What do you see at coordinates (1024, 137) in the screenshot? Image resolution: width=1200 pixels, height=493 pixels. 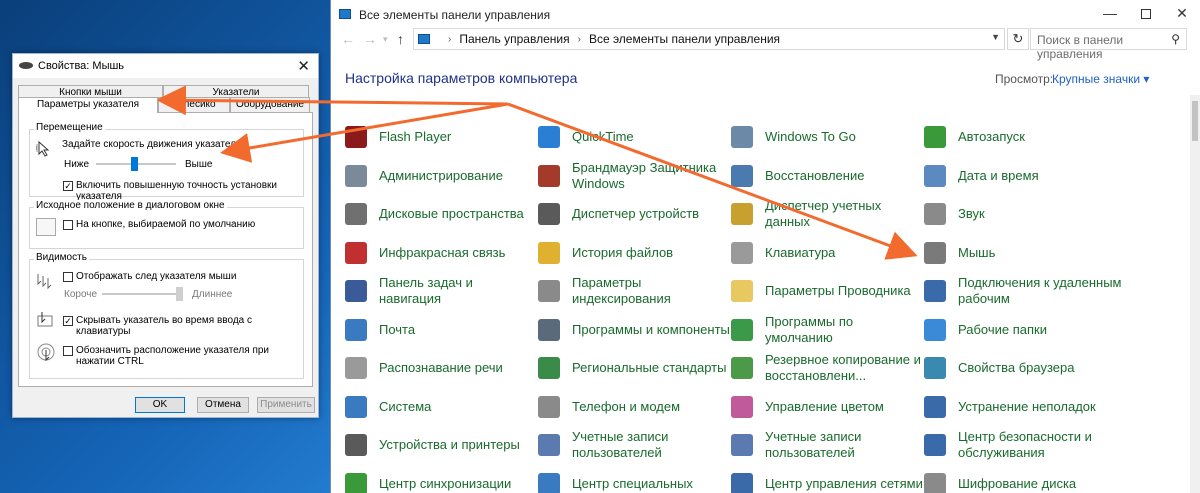 I see `control-panel-item: Автозапуск` at bounding box center [1024, 137].